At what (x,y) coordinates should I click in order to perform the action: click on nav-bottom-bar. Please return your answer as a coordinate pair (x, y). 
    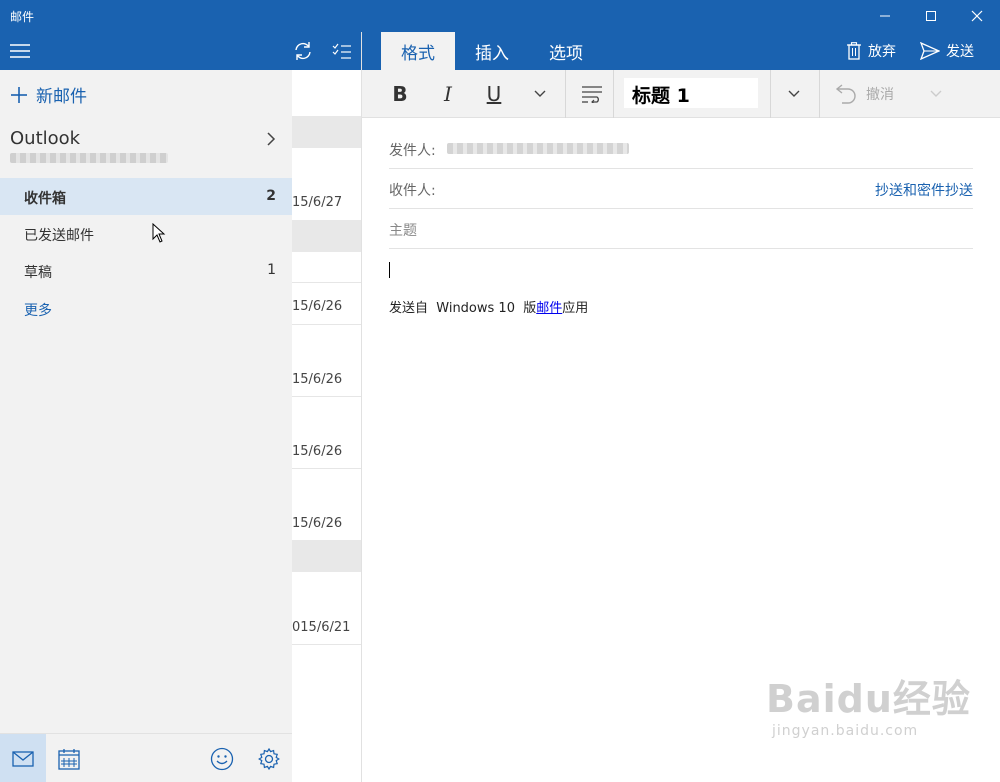
    Looking at the image, I should click on (146, 757).